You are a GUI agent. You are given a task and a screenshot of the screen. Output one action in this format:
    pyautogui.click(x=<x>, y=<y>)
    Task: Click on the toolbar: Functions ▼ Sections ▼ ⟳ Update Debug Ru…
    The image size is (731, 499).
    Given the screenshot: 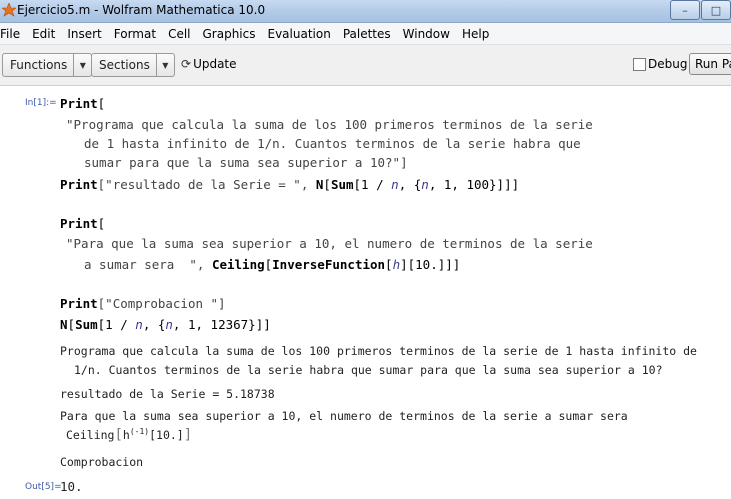 What is the action you would take?
    pyautogui.click(x=365, y=65)
    